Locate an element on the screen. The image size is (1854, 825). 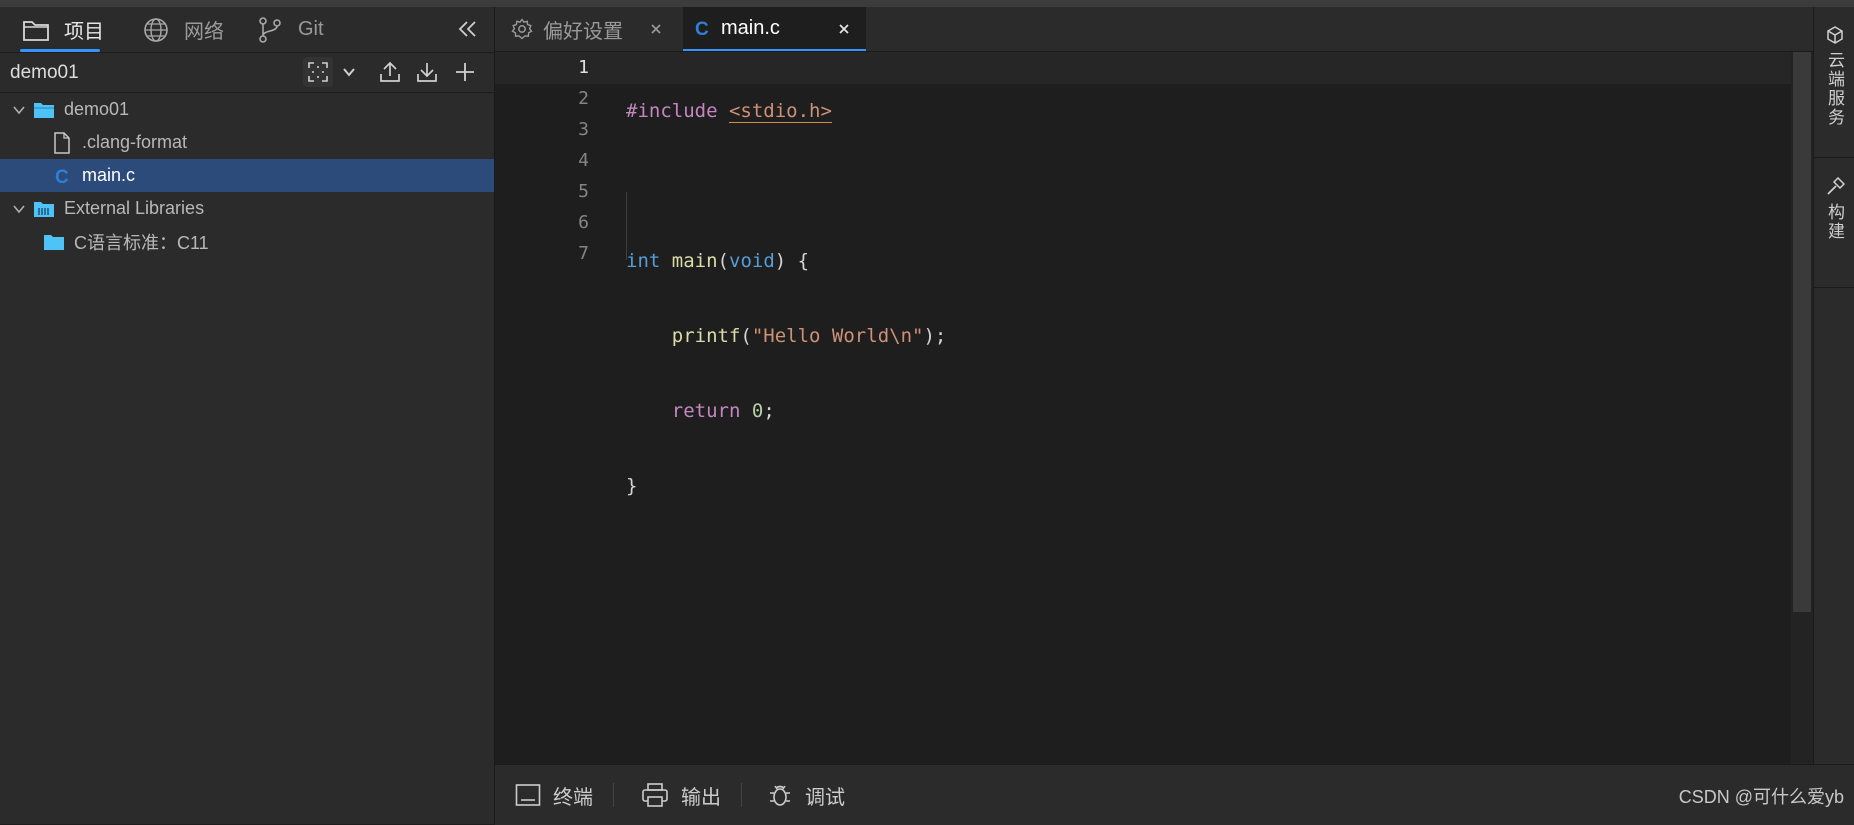
printer-icon is located at coordinates (655, 795).